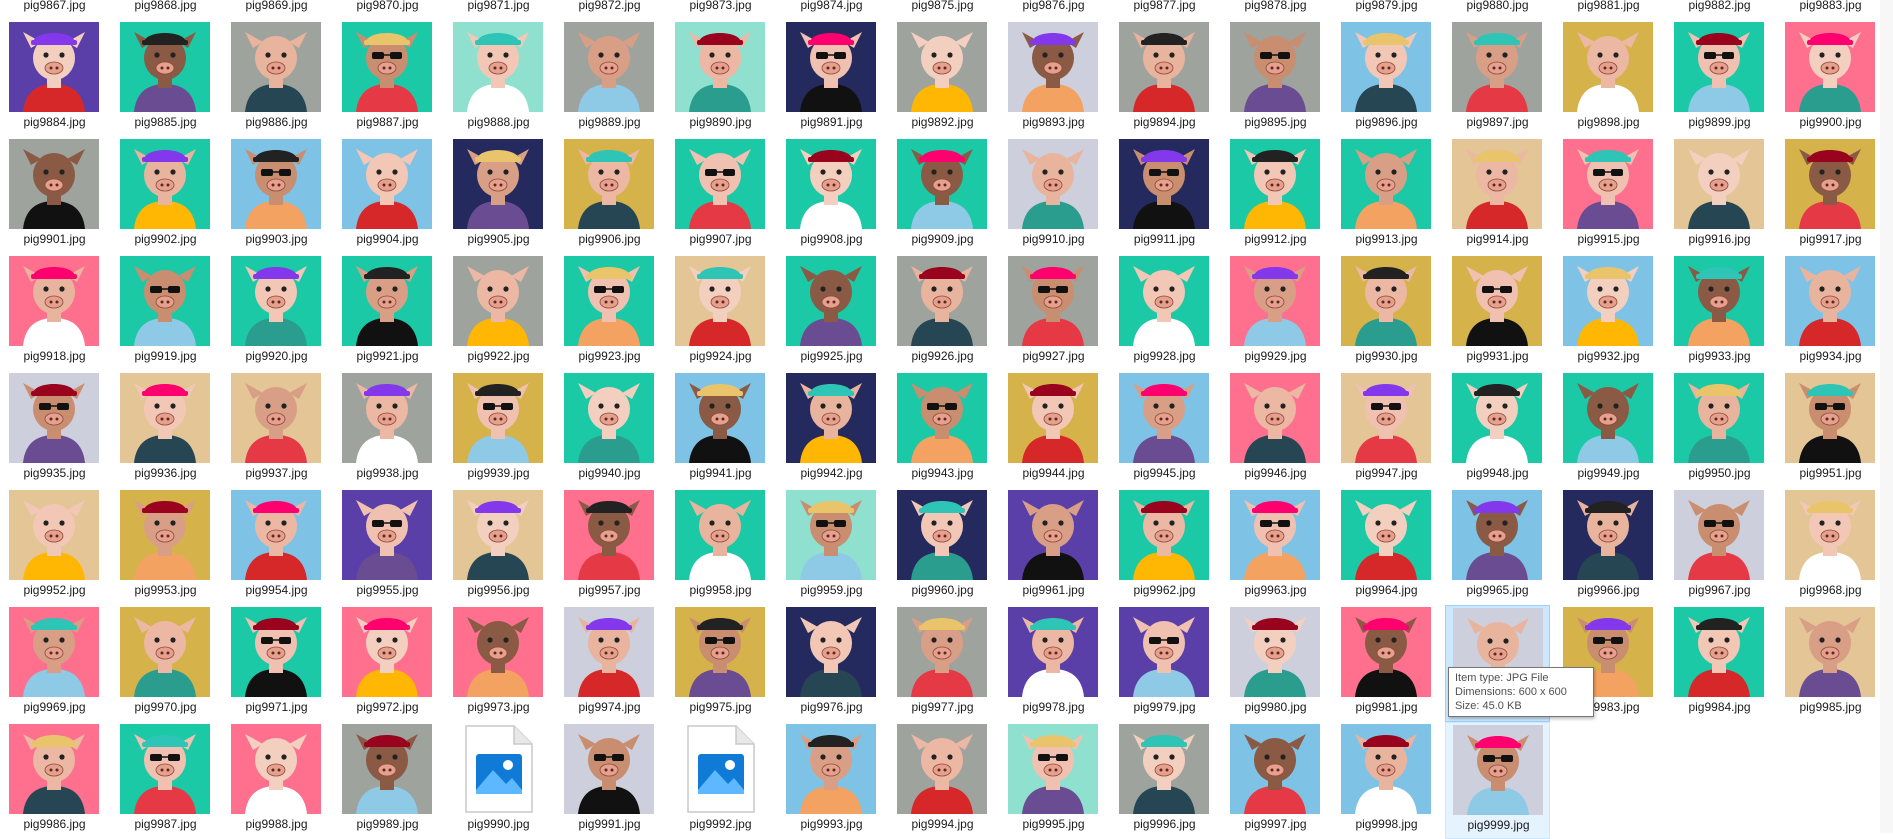  What do you see at coordinates (276, 546) in the screenshot?
I see `file-item: pig9954.jpg` at bounding box center [276, 546].